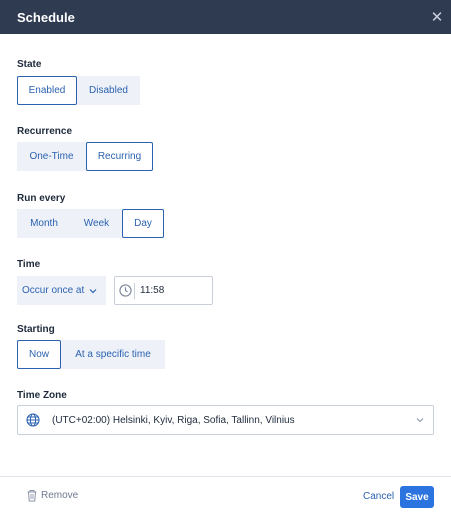 This screenshot has width=451, height=513. What do you see at coordinates (53, 290) in the screenshot?
I see `time-mode-value: Occur once at` at bounding box center [53, 290].